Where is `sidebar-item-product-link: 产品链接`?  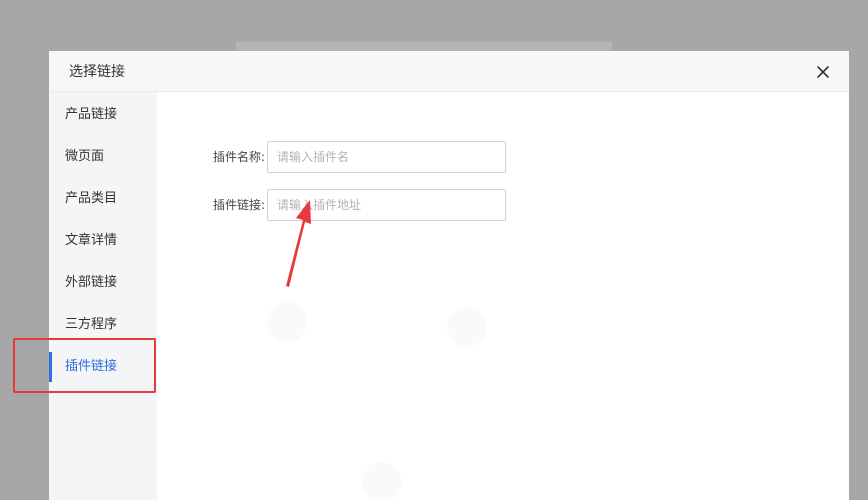 sidebar-item-product-link: 产品链接 is located at coordinates (103, 115).